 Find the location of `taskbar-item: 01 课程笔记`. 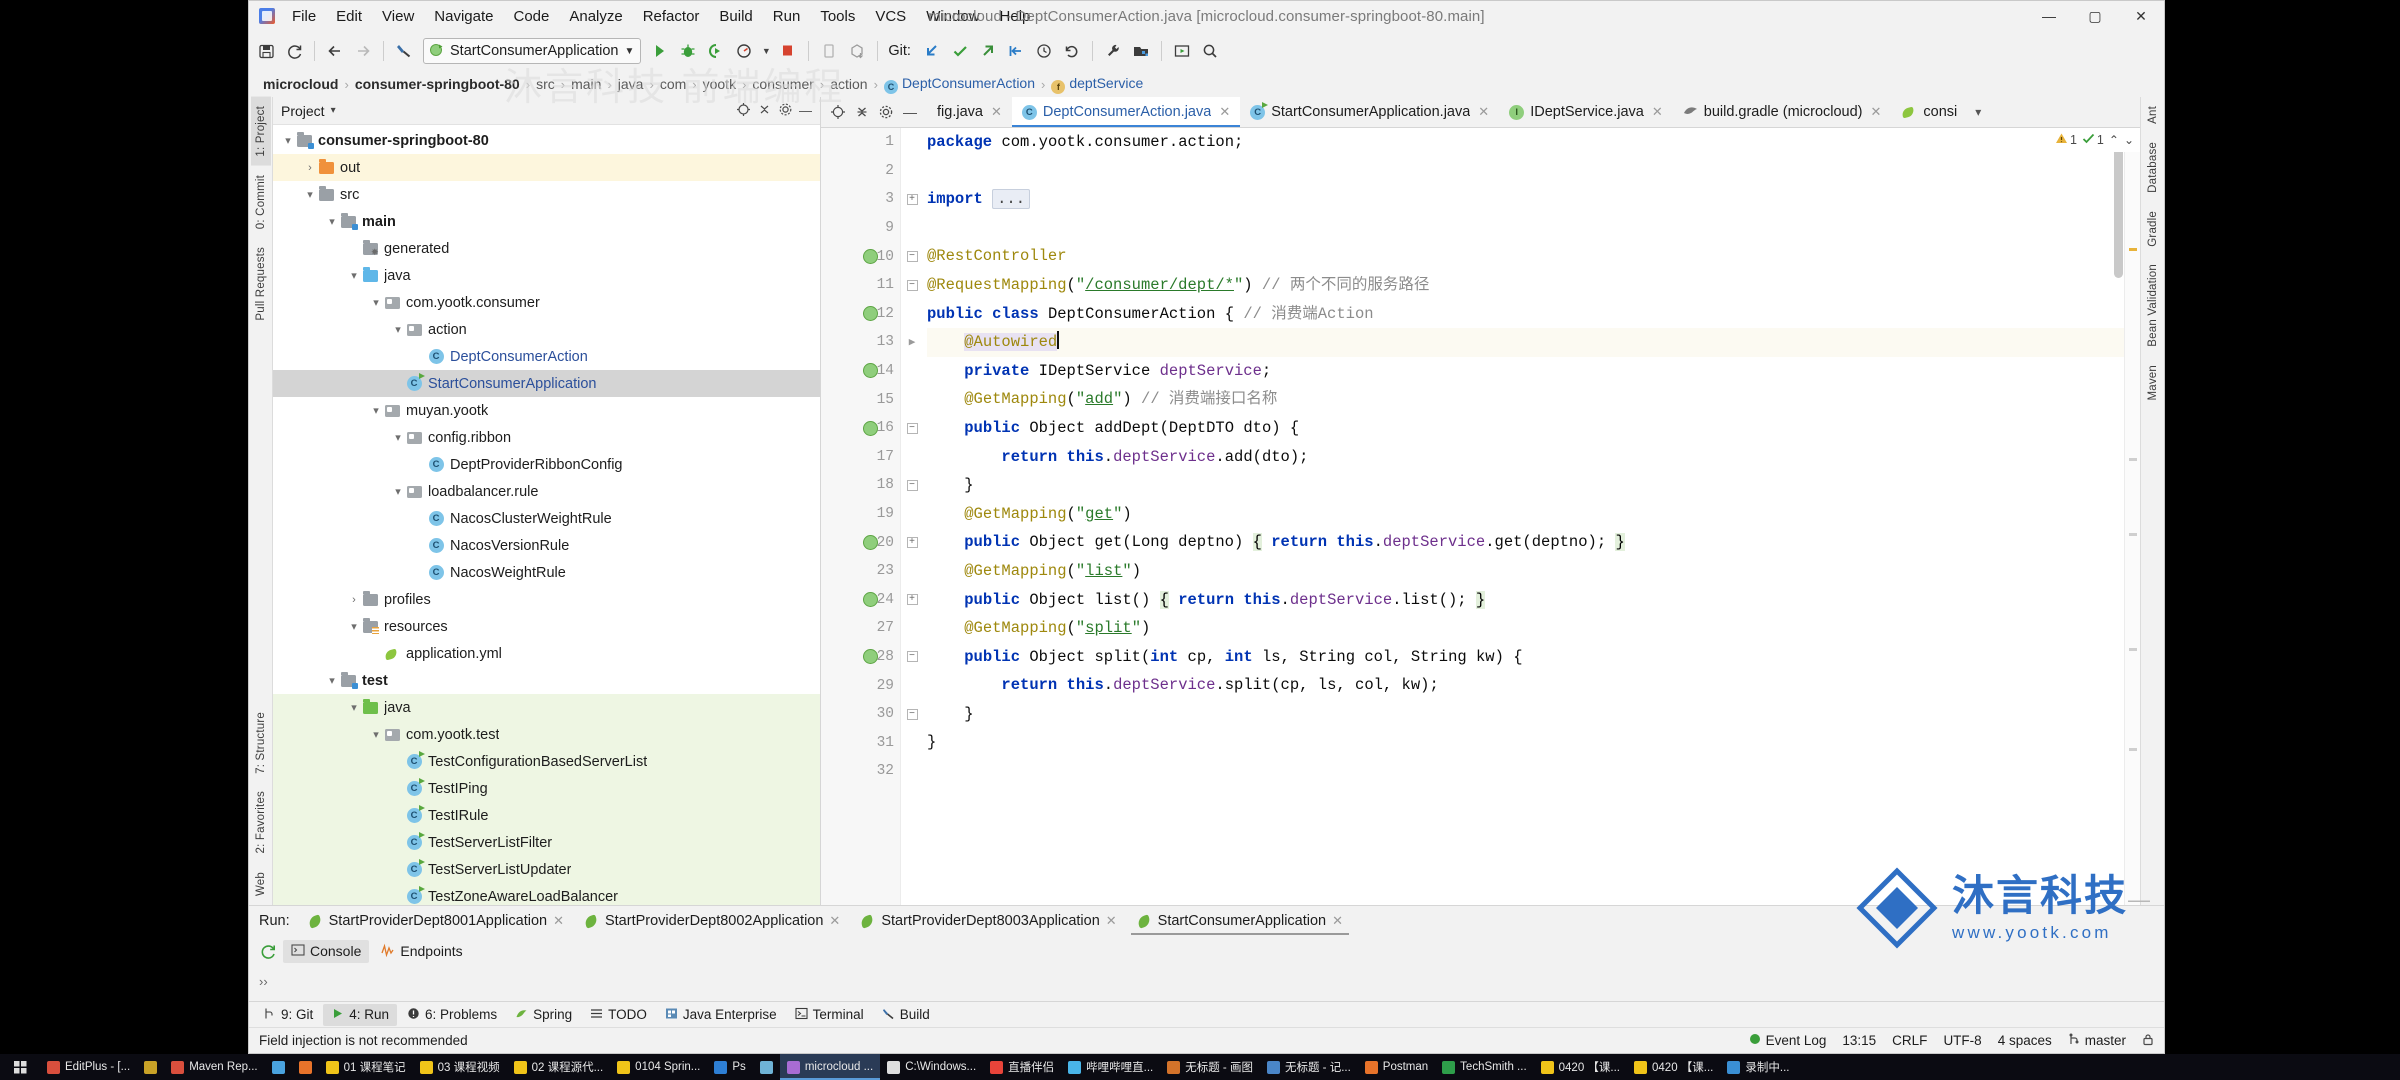

taskbar-item: 01 课程笔记 is located at coordinates (366, 1067).